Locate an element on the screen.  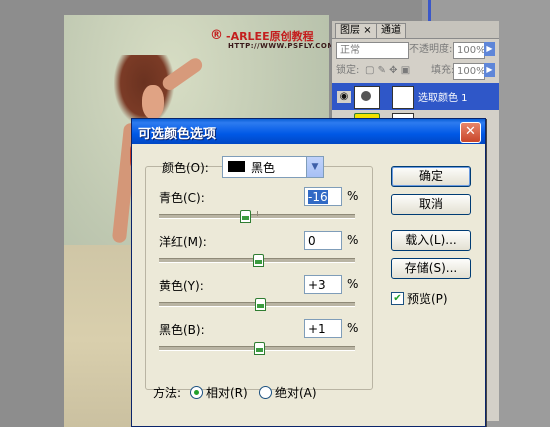
blend-mode-value: 正常 is located at coordinates (350, 50).